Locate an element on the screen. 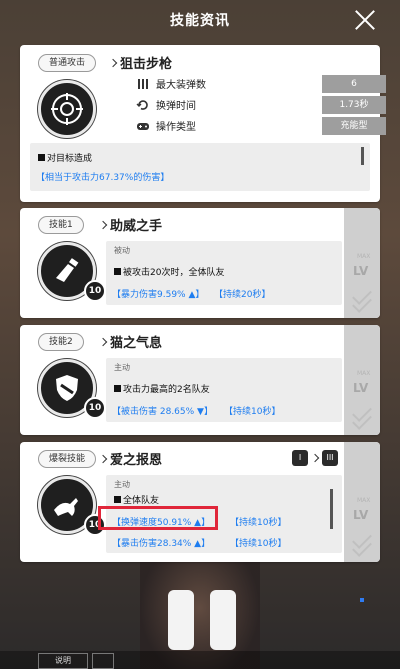 The image size is (400, 669). effect-text: 【被击伤害 28.65% ▼】 is located at coordinates (162, 412).